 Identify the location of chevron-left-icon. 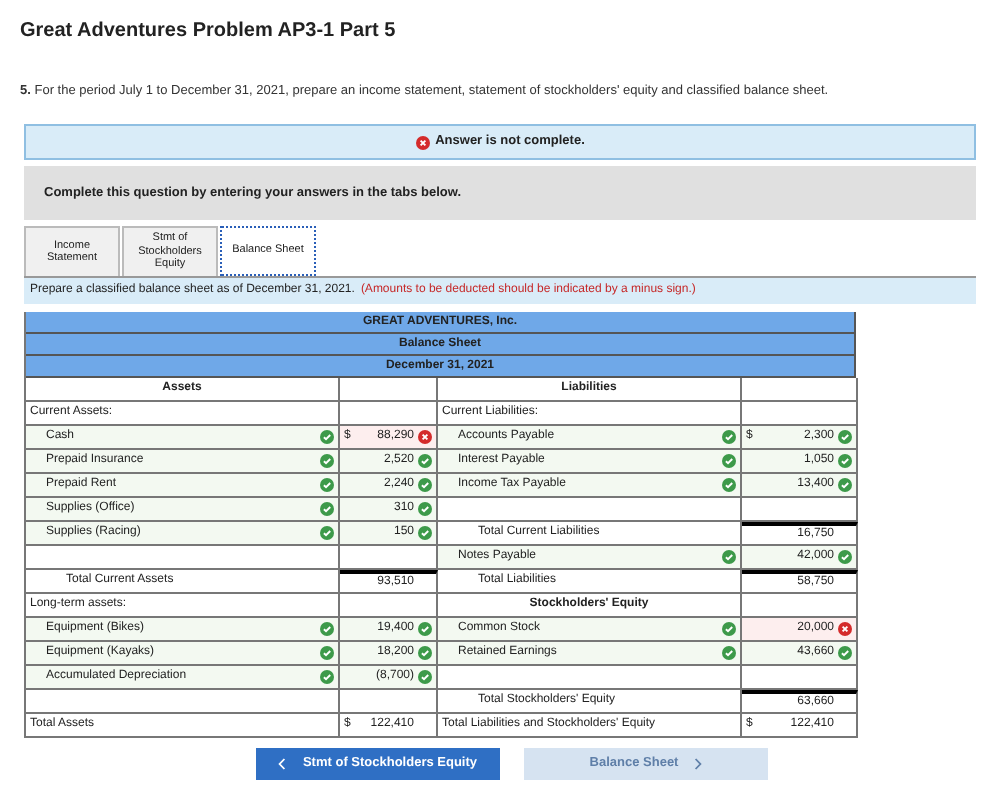
(282, 764).